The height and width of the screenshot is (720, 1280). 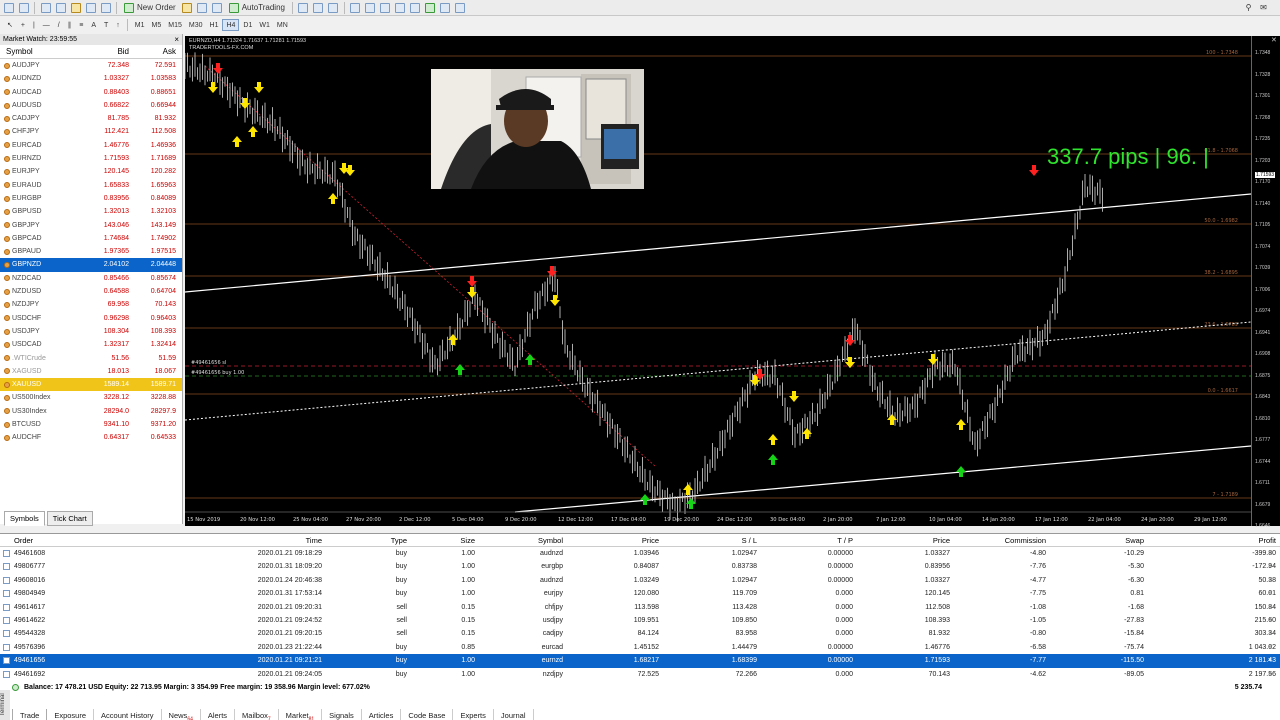 What do you see at coordinates (74, 540) in the screenshot?
I see `column-order: Order` at bounding box center [74, 540].